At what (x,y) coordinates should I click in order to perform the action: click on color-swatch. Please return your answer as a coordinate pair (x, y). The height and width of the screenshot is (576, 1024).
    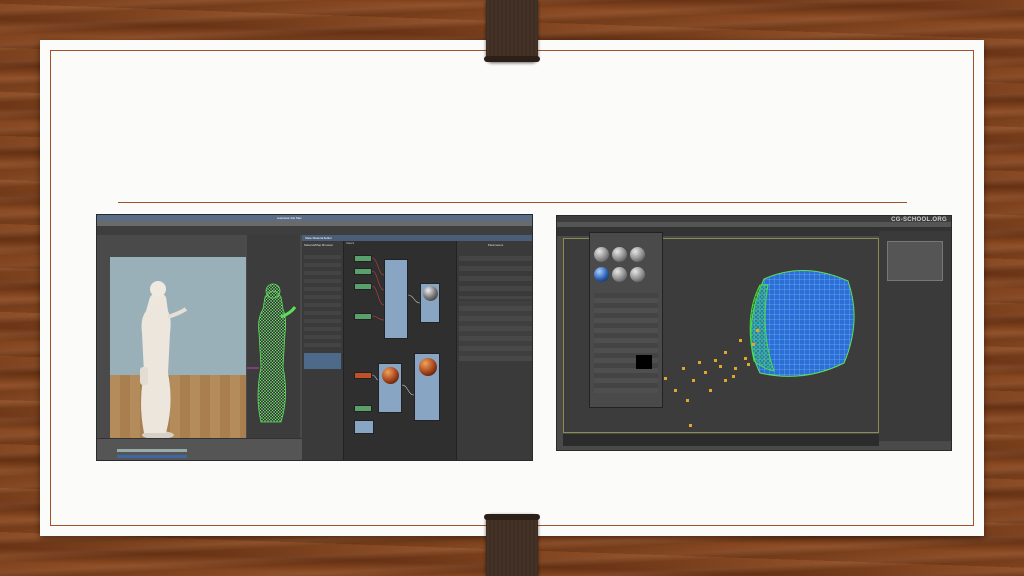
    Looking at the image, I should click on (644, 362).